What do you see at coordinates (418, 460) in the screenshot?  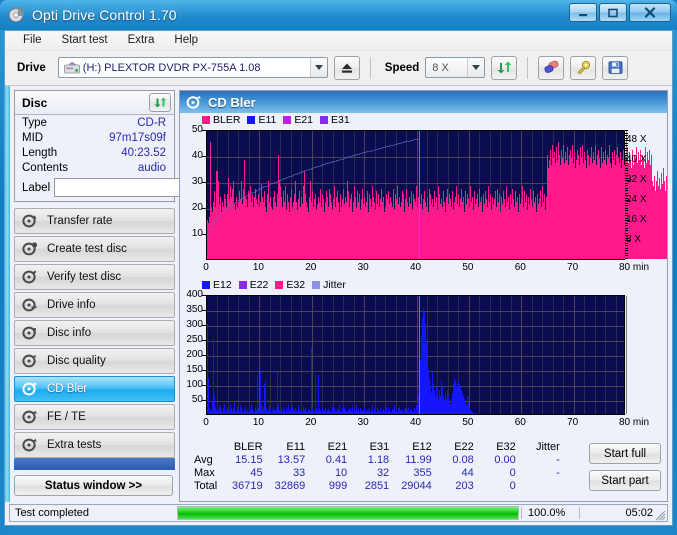 I see `table-cell: 11.99` at bounding box center [418, 460].